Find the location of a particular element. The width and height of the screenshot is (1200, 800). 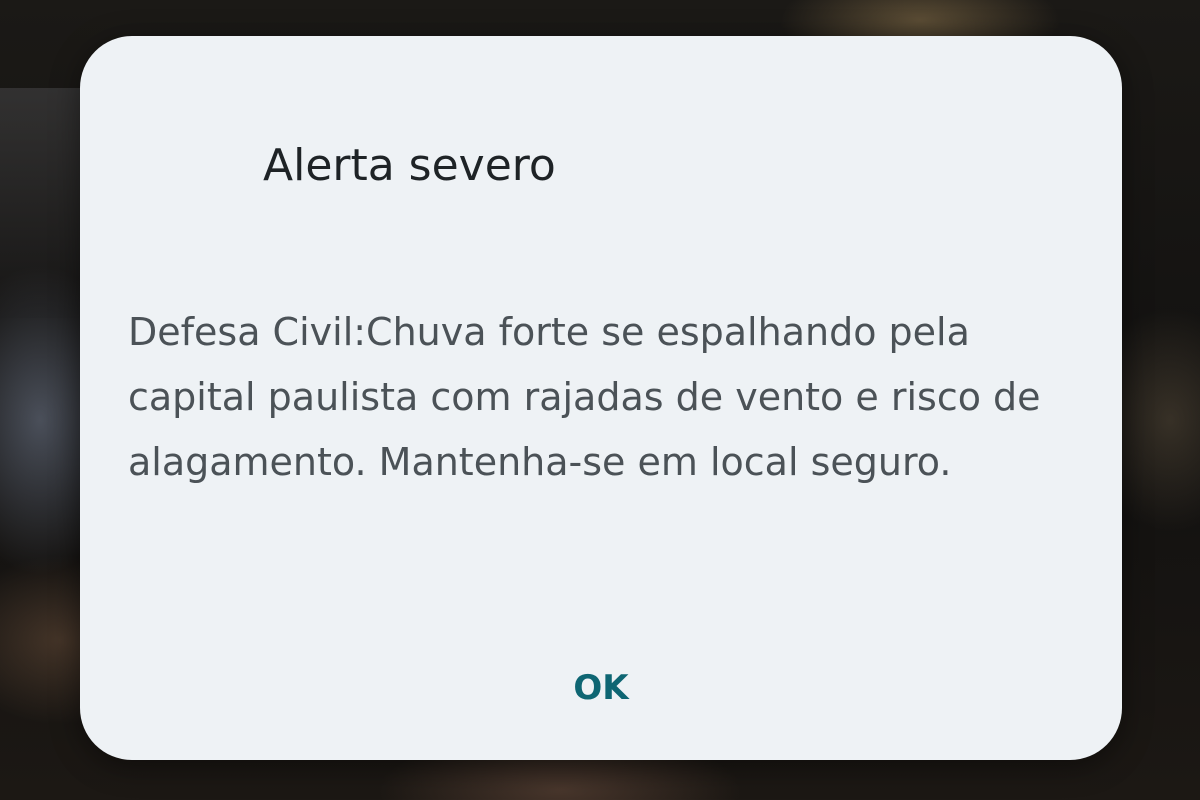

alert-title: Alerta severo is located at coordinates (409, 165).